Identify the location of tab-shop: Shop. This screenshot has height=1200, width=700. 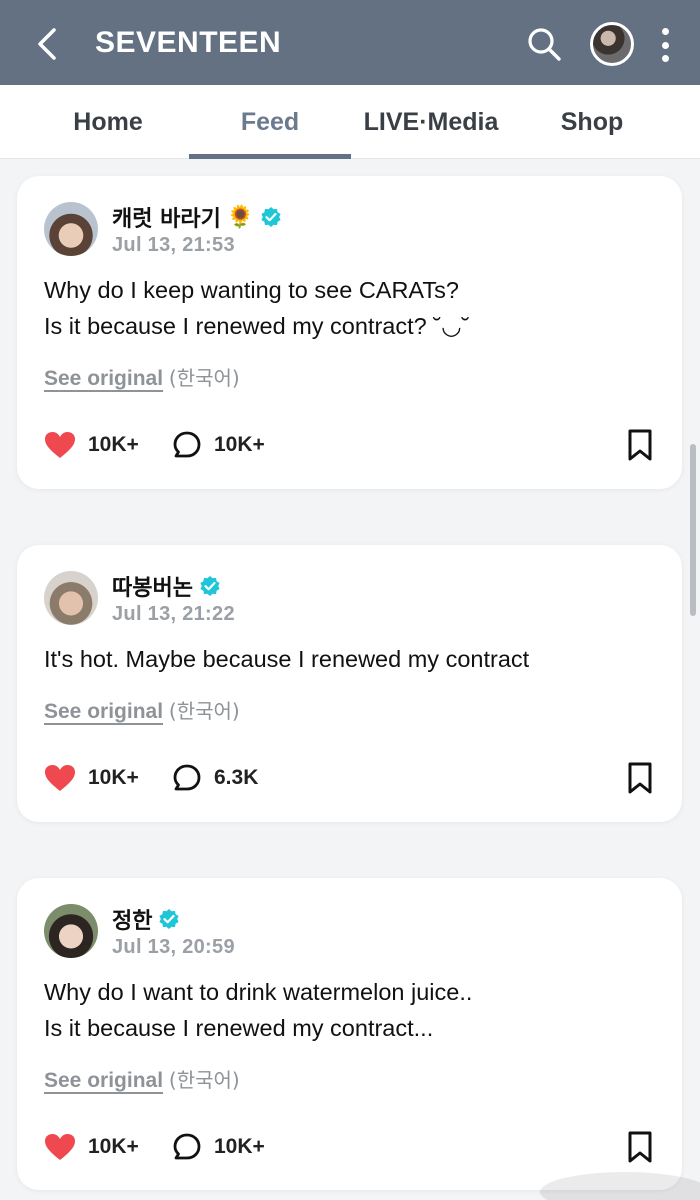
(592, 122).